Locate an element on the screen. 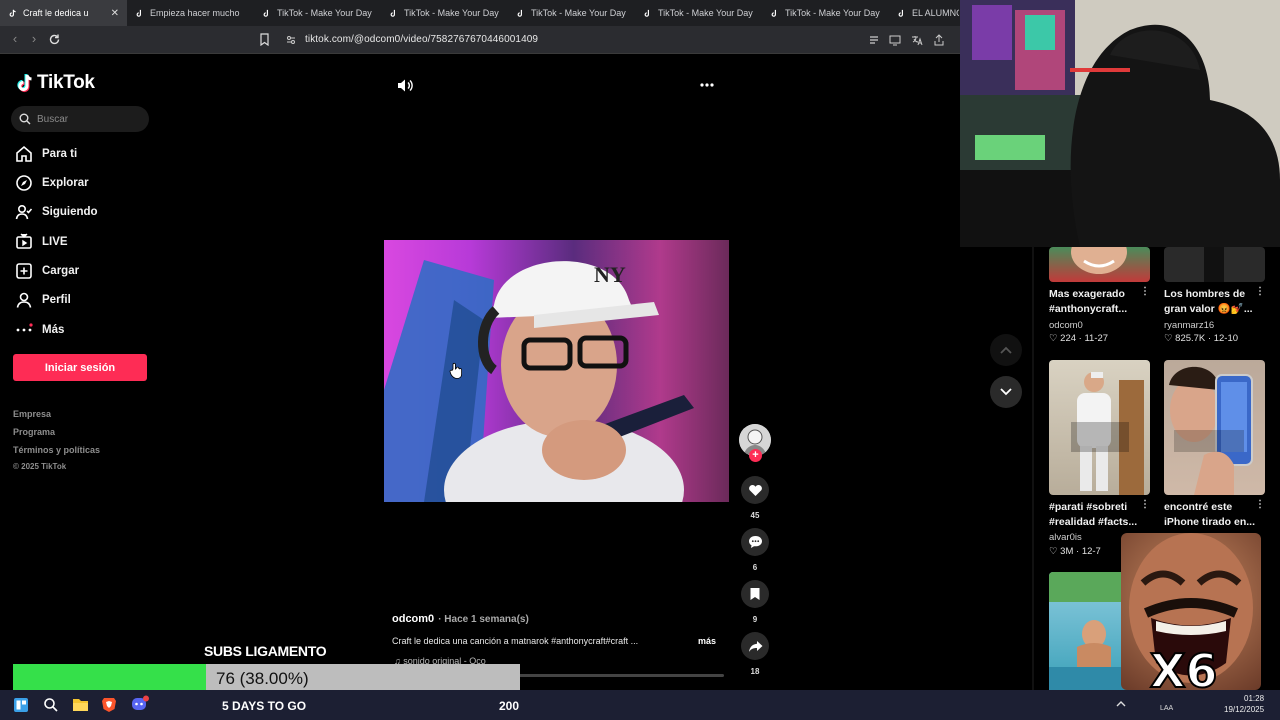 The image size is (1280, 720). browser-tab: Empieza hacer mucho calor is located at coordinates (190, 13).